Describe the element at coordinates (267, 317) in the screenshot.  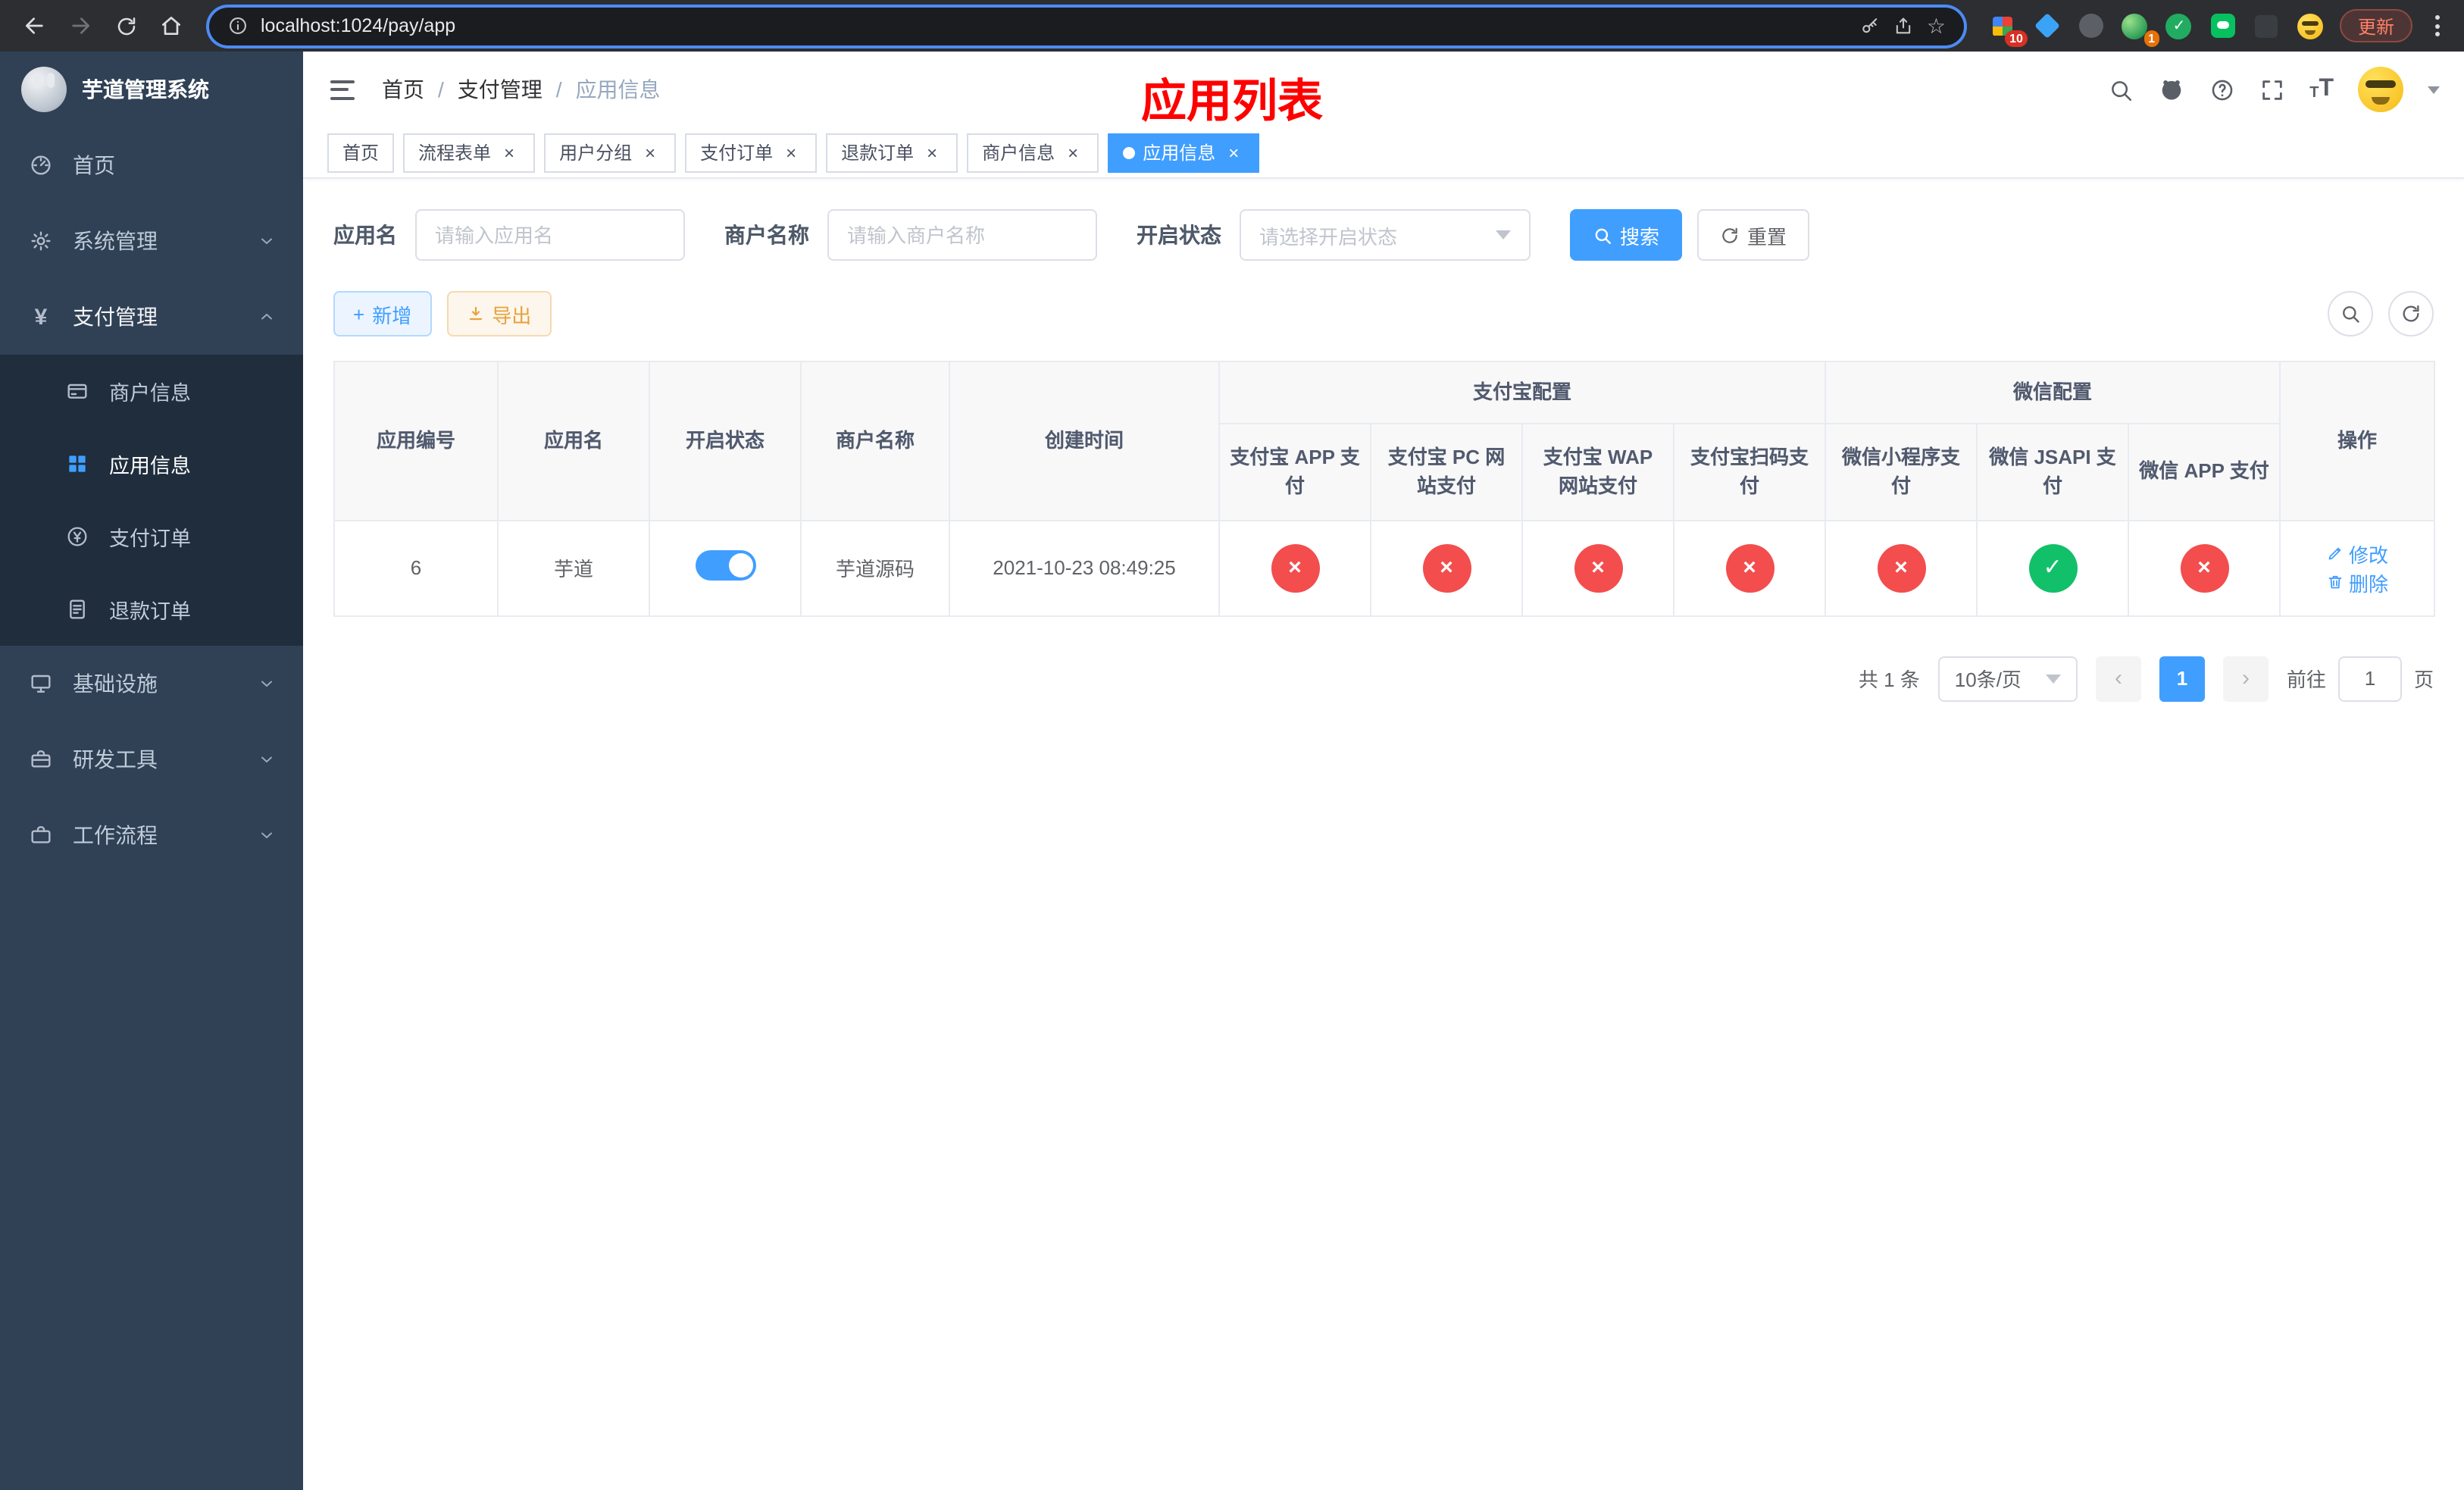
I see `chevron-up-icon` at that location.